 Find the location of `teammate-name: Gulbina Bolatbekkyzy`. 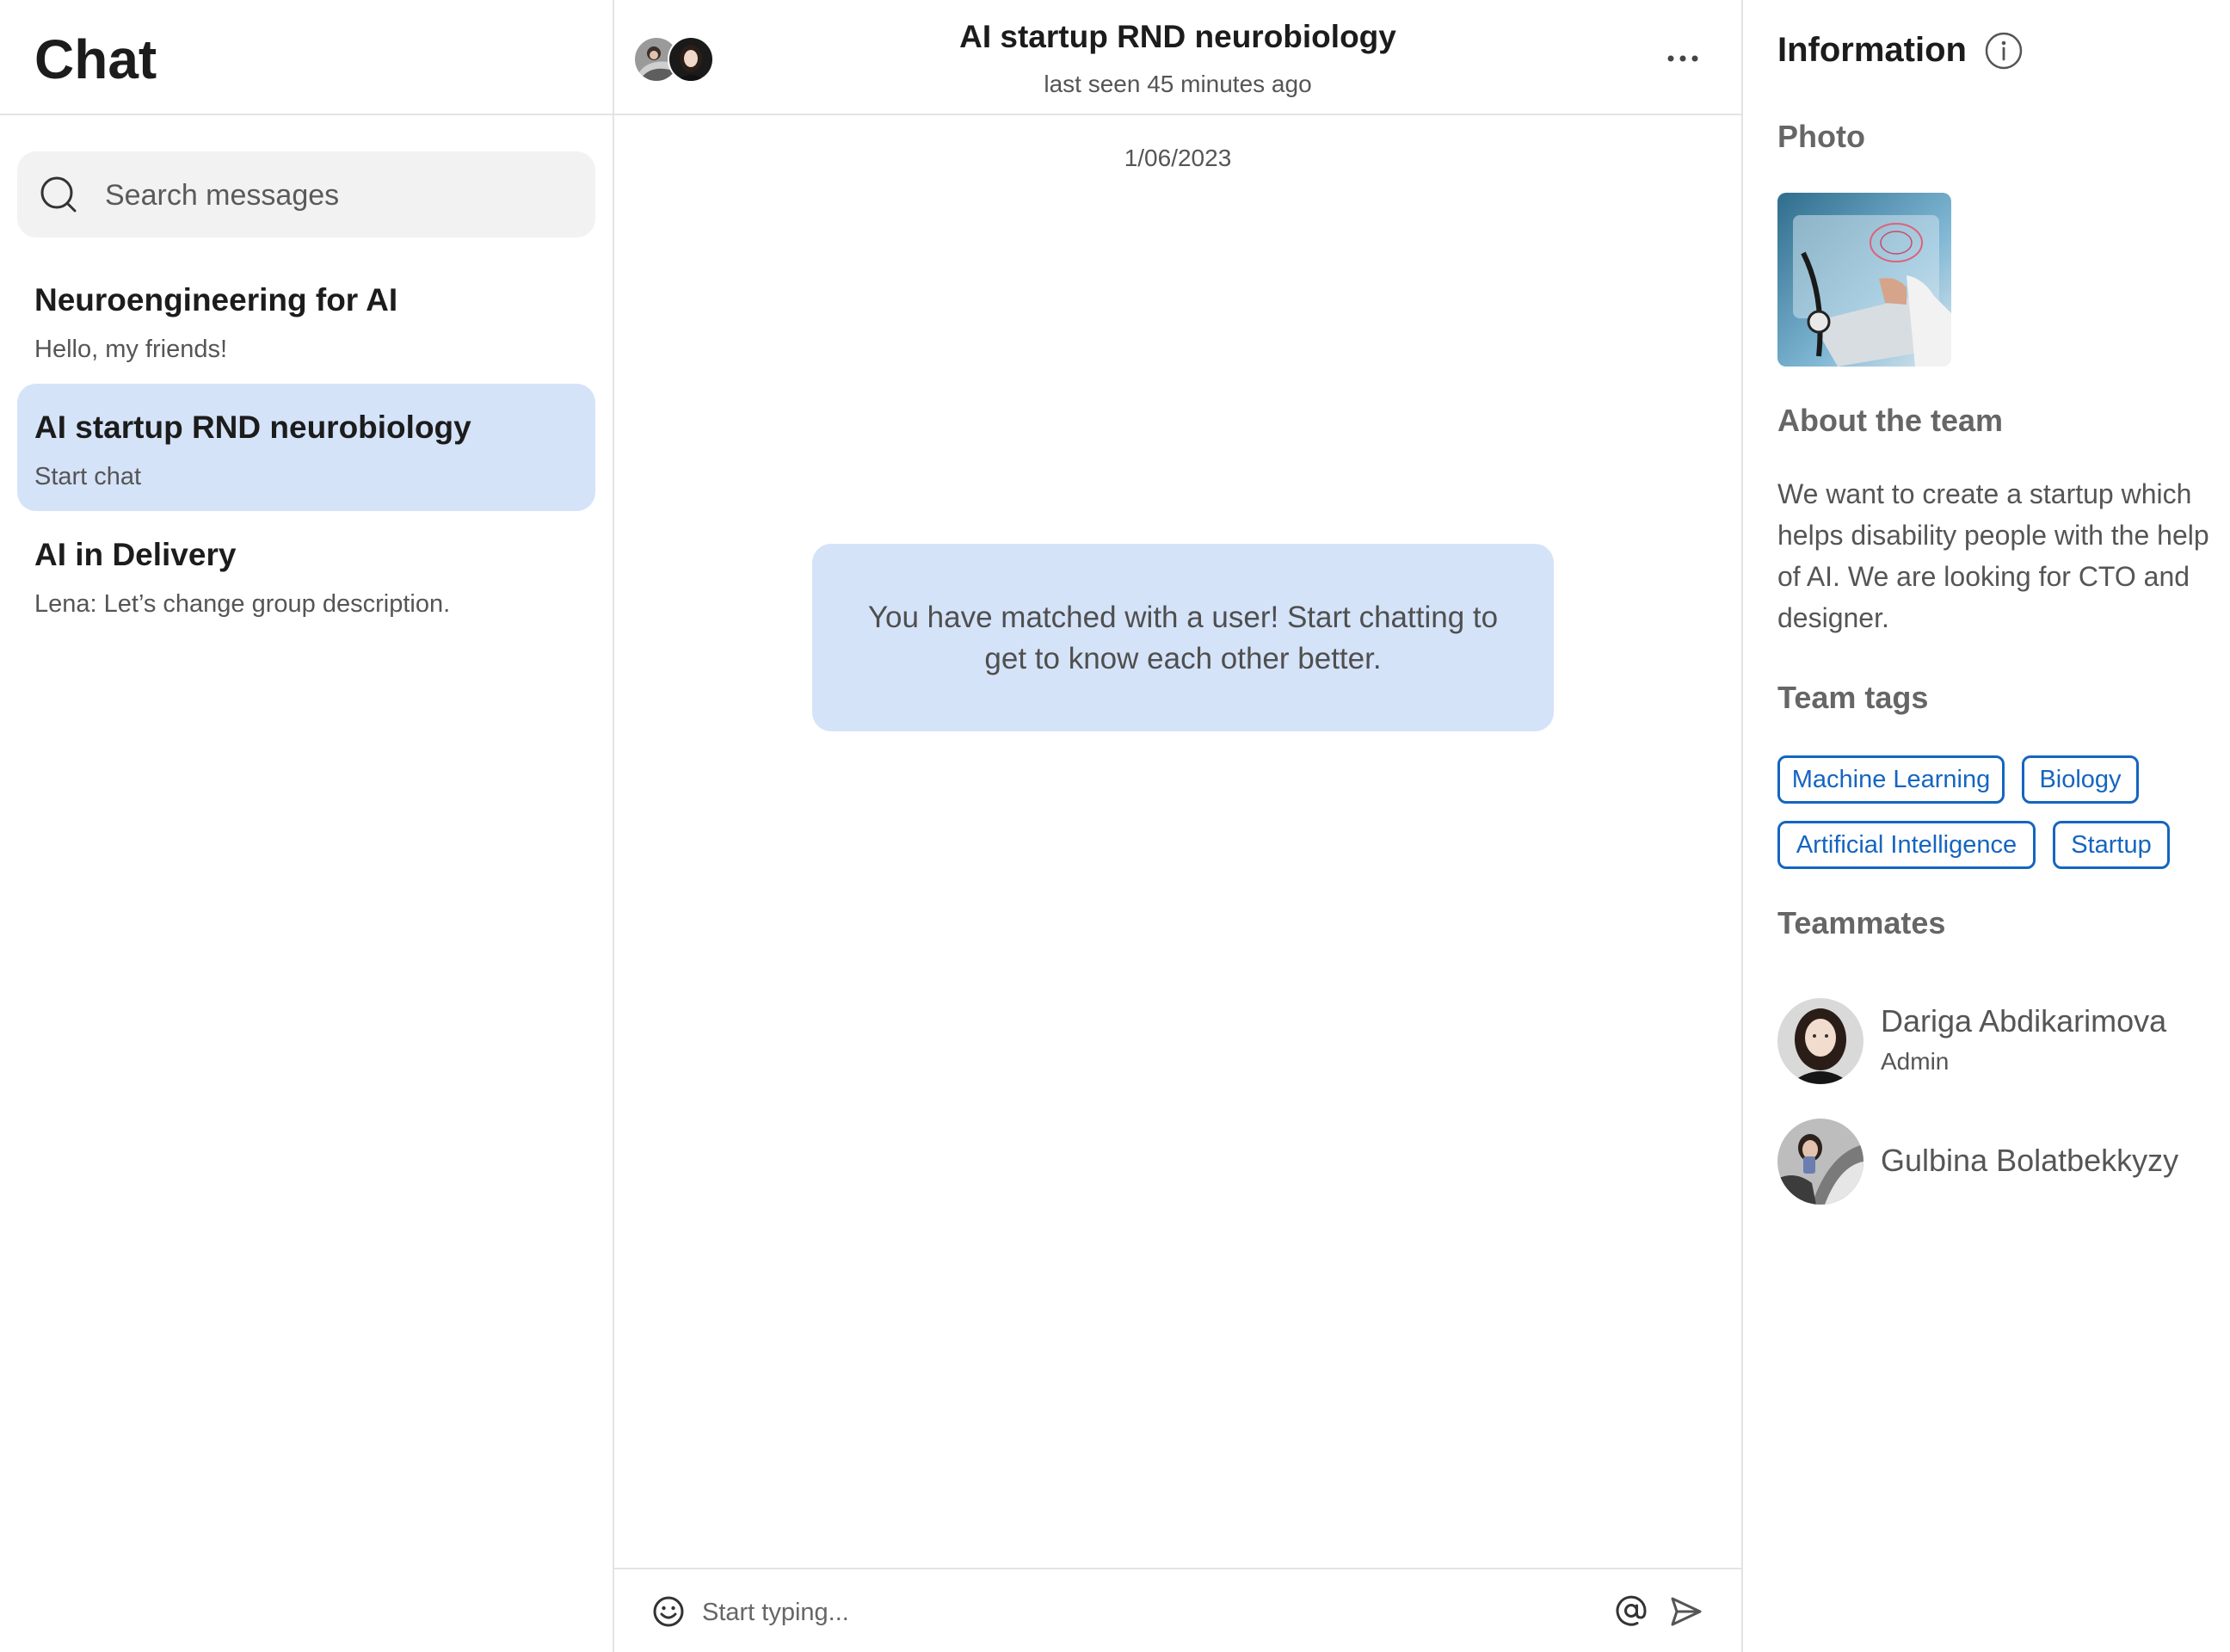

teammate-name: Gulbina Bolatbekkyzy is located at coordinates (2030, 1160).